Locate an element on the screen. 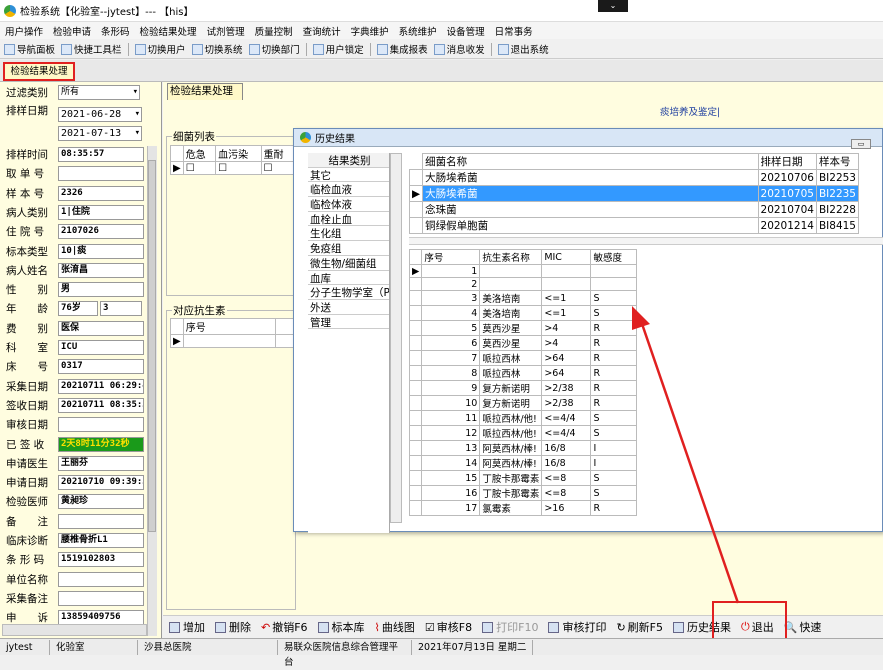 This screenshot has width=883, height=670. report-button: 集成报表 is located at coordinates (402, 49).